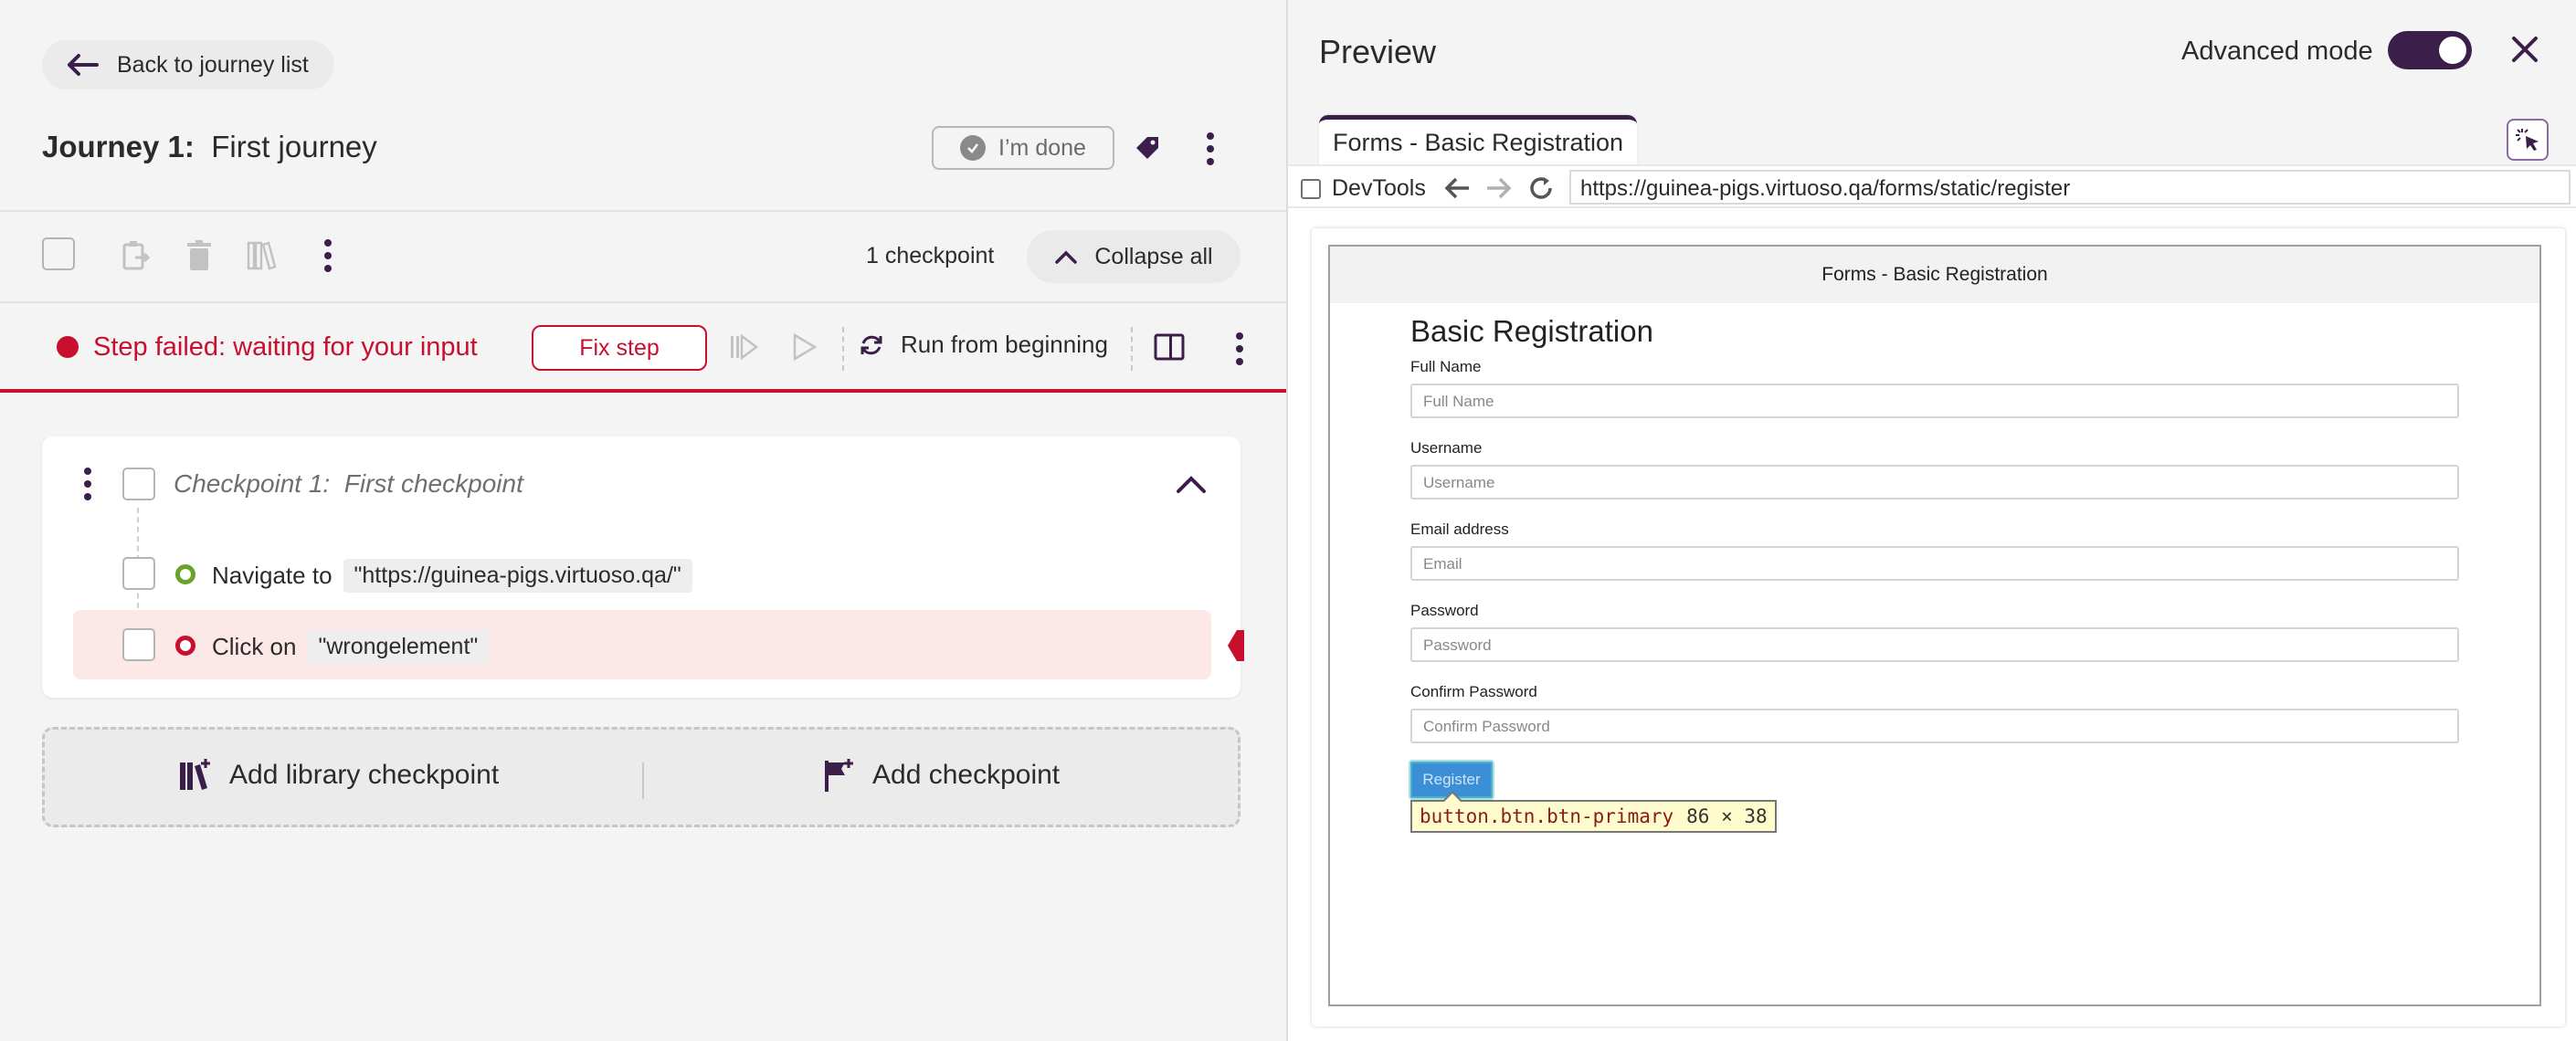 The height and width of the screenshot is (1041, 2576). What do you see at coordinates (2277, 51) in the screenshot?
I see `advanced-mode-label: Advanced mode` at bounding box center [2277, 51].